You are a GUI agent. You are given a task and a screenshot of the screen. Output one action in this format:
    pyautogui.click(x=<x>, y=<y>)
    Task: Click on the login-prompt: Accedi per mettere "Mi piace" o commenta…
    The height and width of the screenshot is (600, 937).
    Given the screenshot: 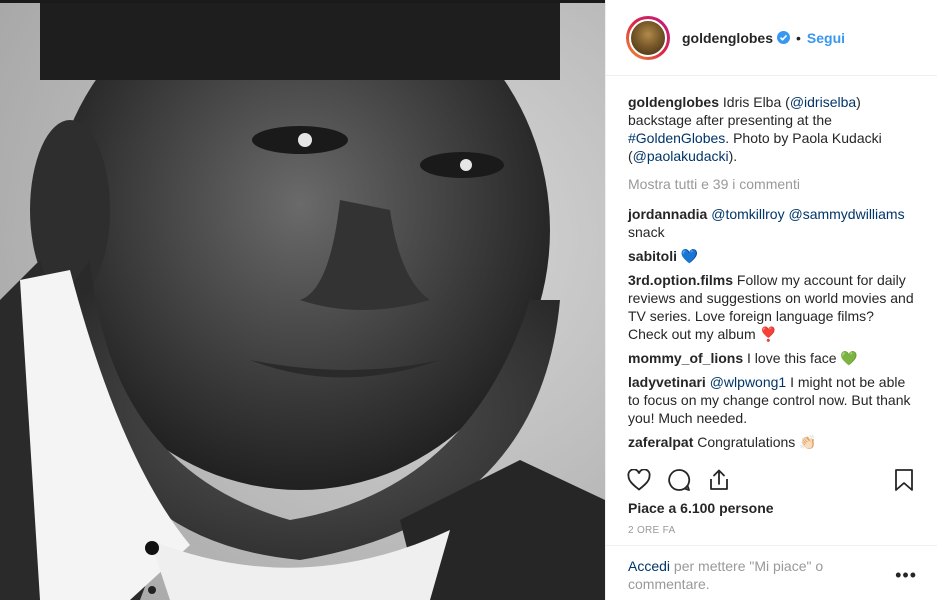 What is the action you would take?
    pyautogui.click(x=748, y=575)
    